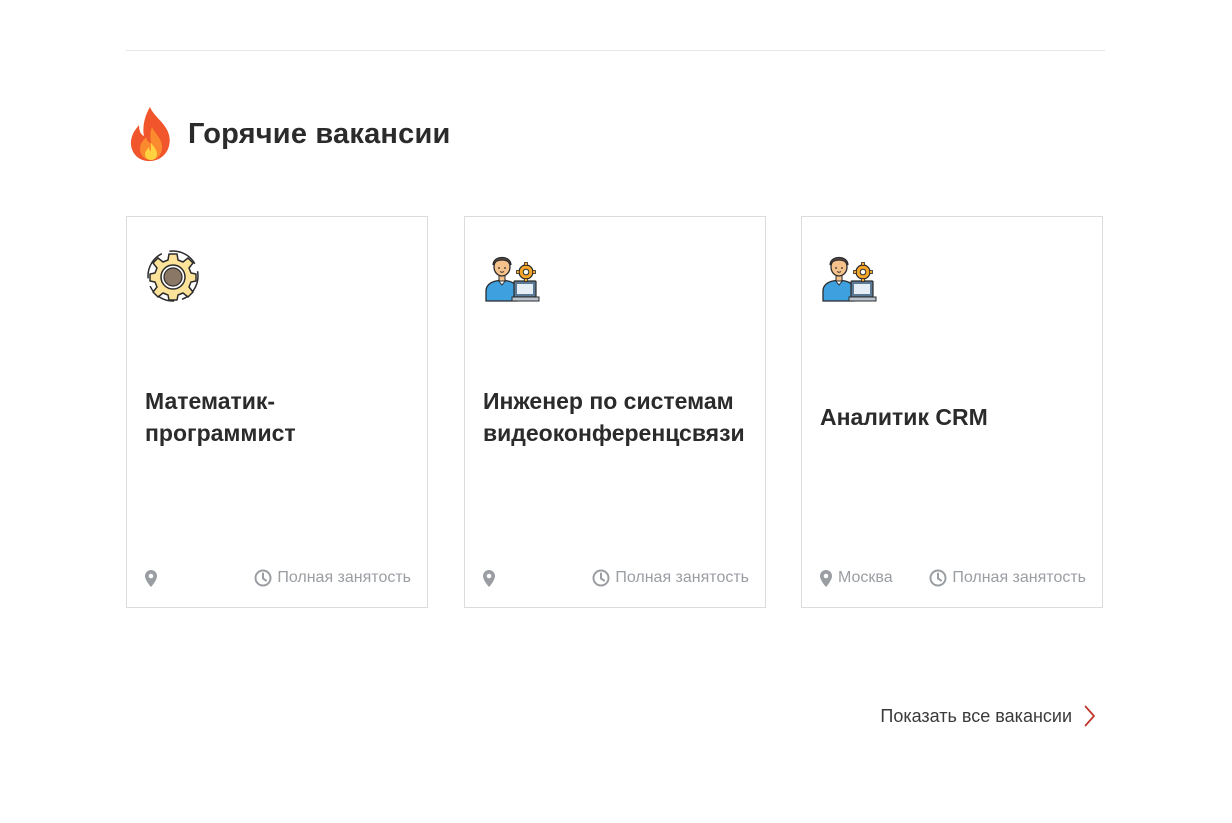 Image resolution: width=1232 pixels, height=823 pixels. I want to click on section-header: Горячие вакансии, so click(288, 134).